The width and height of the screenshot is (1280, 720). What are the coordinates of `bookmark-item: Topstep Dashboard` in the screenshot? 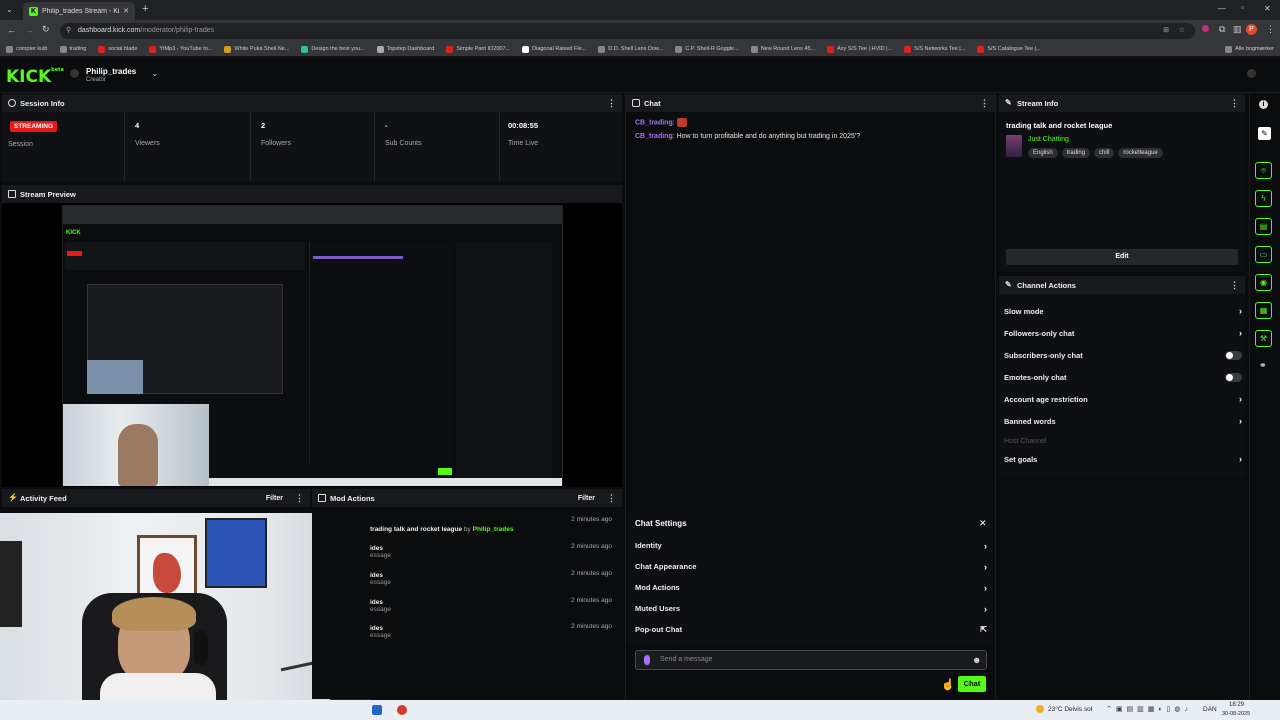 It's located at (406, 49).